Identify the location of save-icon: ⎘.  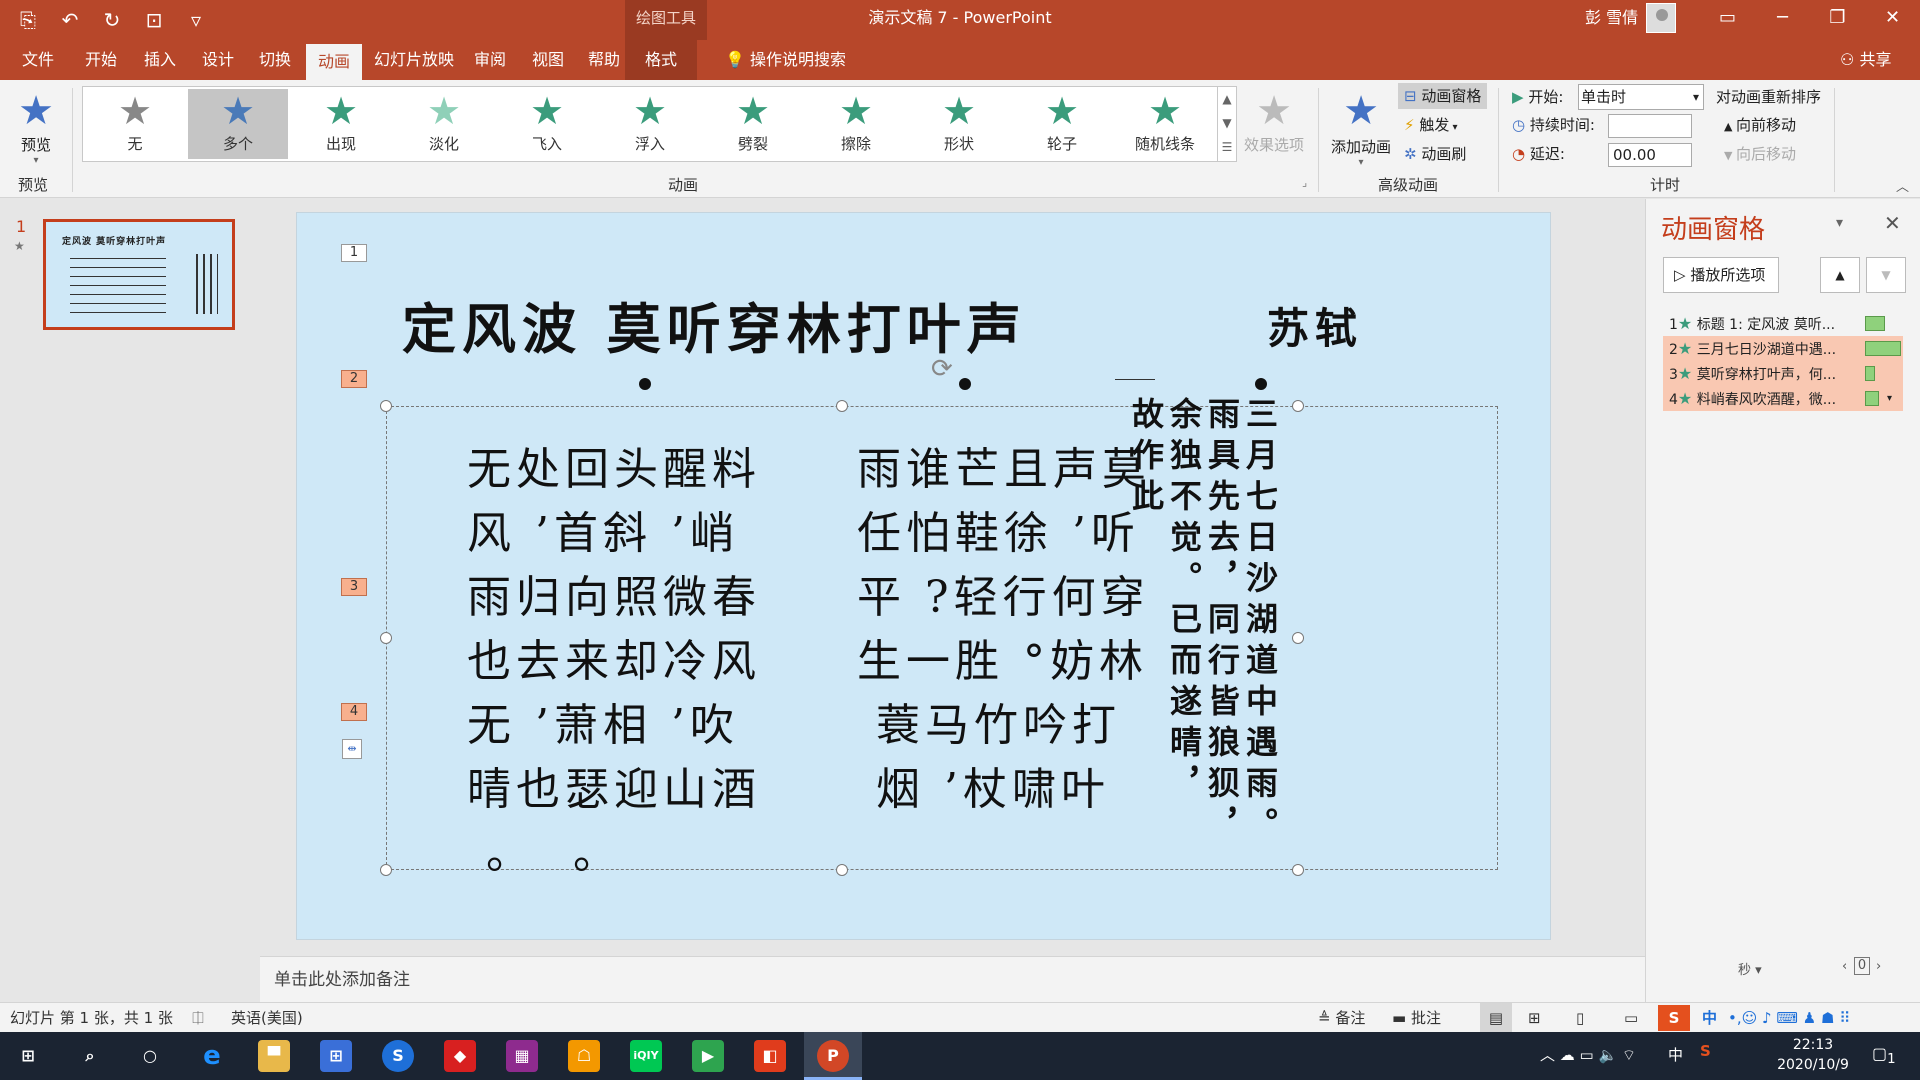
(28, 20).